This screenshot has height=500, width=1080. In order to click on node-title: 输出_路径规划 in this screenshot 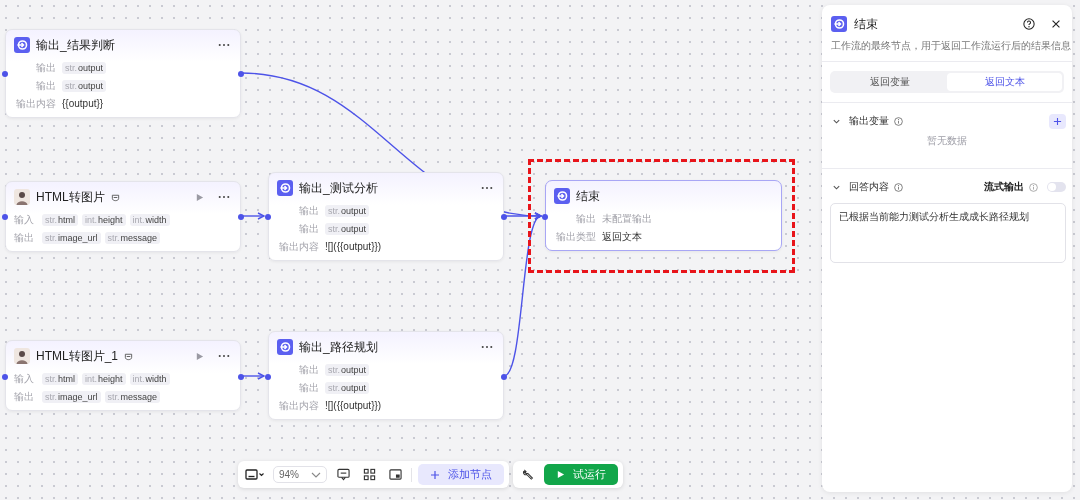, I will do `click(338, 347)`.